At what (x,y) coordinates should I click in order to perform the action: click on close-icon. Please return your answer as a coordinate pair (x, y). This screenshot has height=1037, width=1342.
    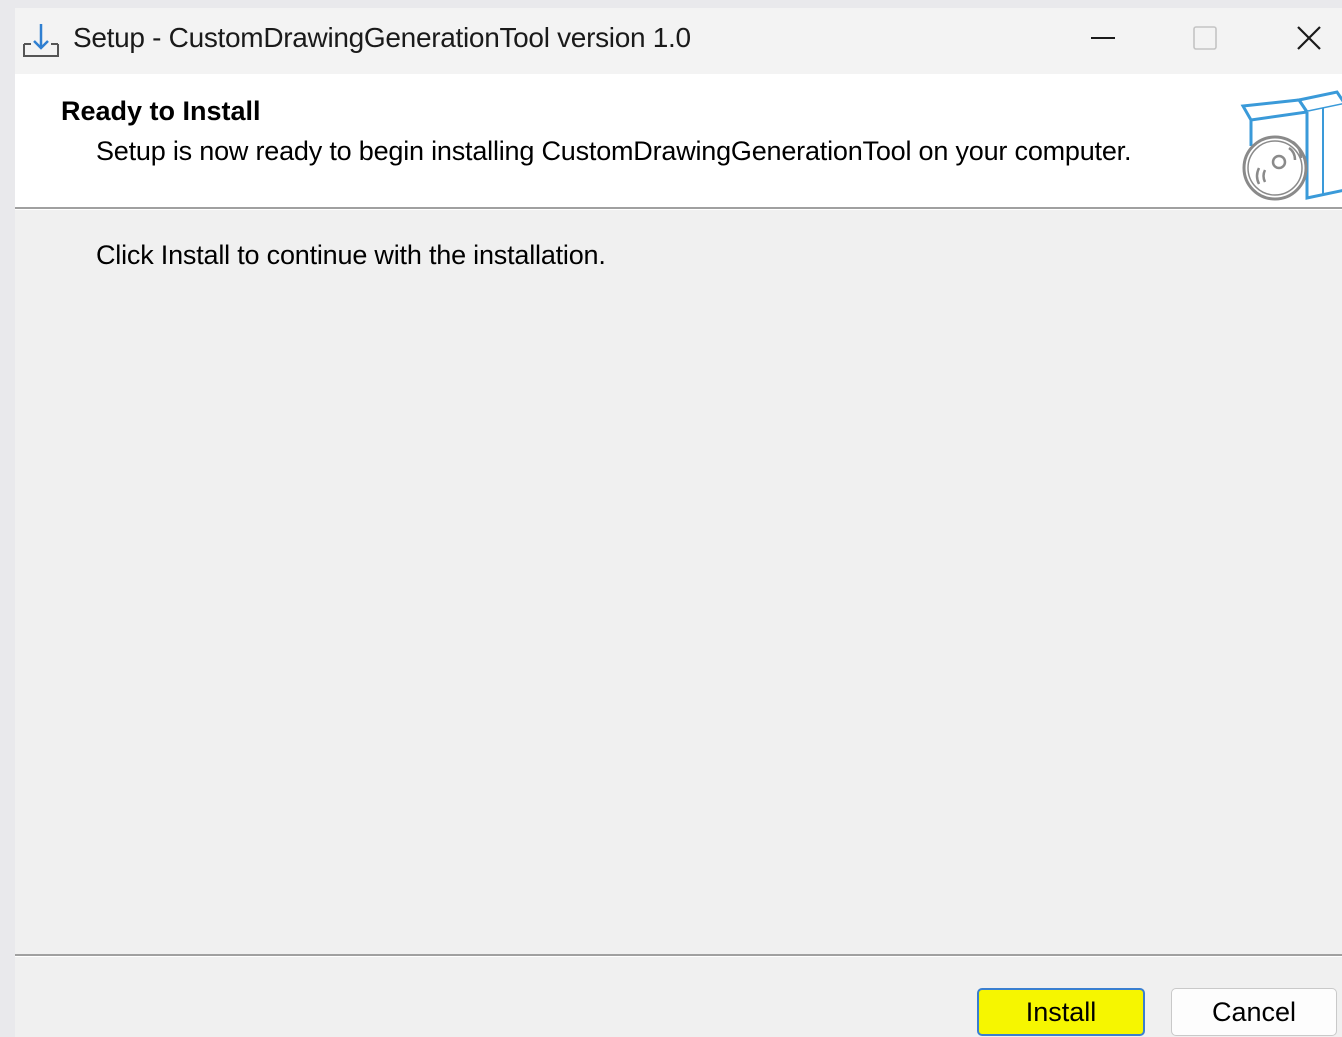
    Looking at the image, I should click on (1309, 40).